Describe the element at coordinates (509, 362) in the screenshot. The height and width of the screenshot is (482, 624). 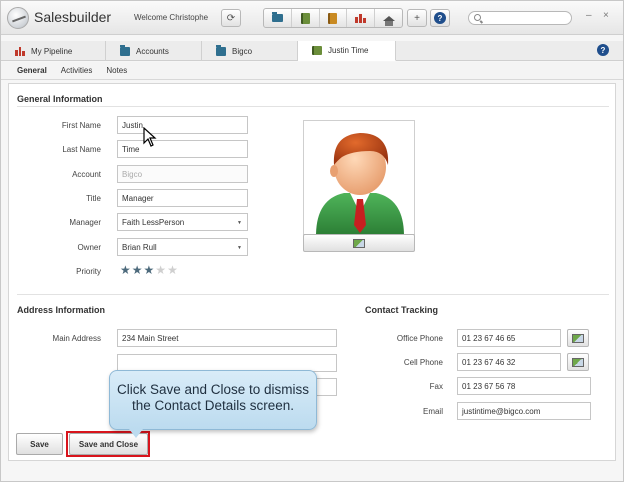
I see `cell-phone-field: 01 23 67 46 32` at that location.